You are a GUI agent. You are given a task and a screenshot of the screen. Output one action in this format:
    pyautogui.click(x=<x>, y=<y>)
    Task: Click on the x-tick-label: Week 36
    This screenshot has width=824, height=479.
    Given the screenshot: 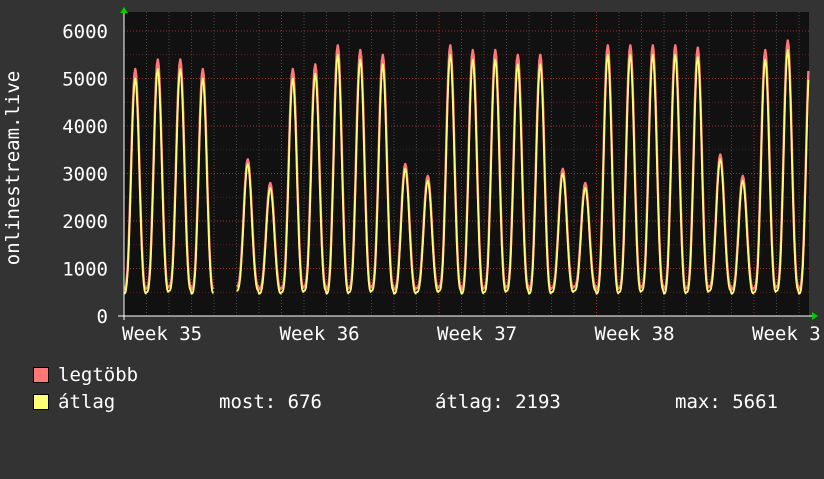 What is the action you would take?
    pyautogui.click(x=320, y=334)
    